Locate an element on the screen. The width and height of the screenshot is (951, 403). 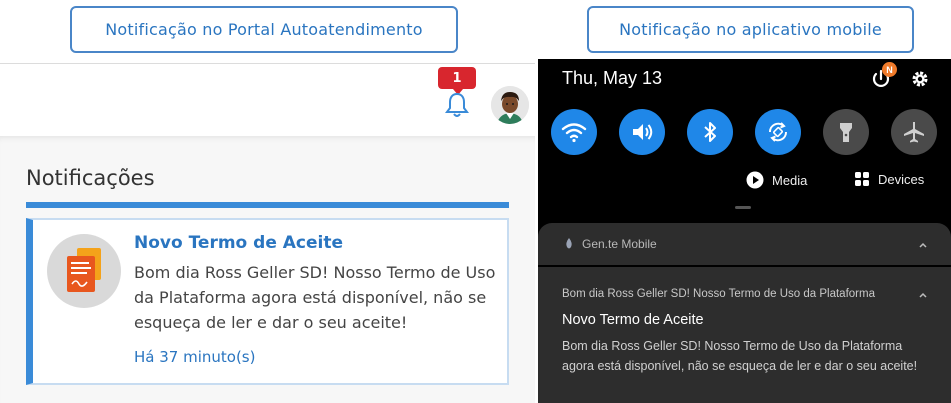
app-icon is located at coordinates (569, 243).